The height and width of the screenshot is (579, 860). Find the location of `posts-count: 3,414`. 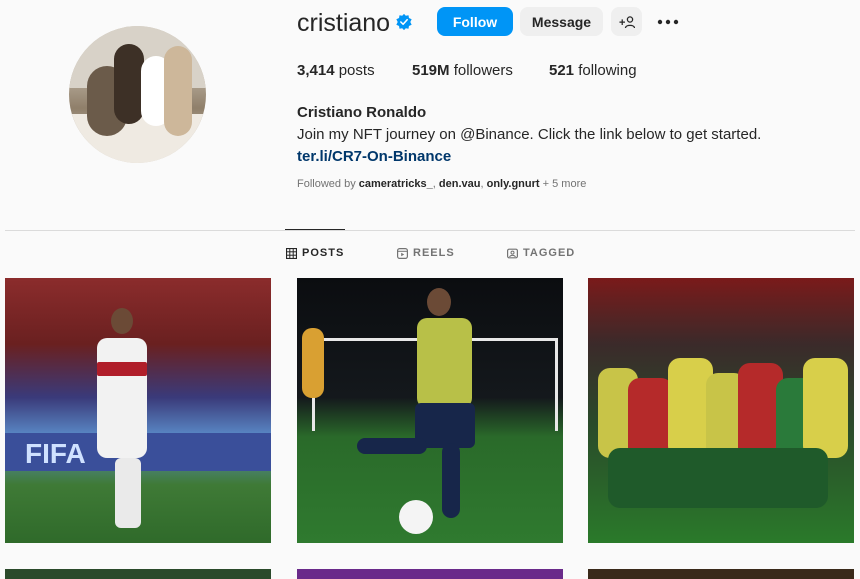

posts-count: 3,414 is located at coordinates (316, 70).